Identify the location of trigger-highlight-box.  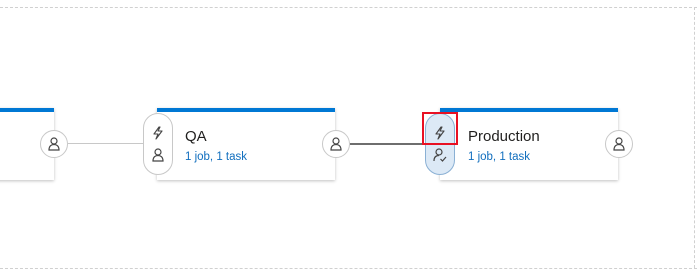
(440, 128).